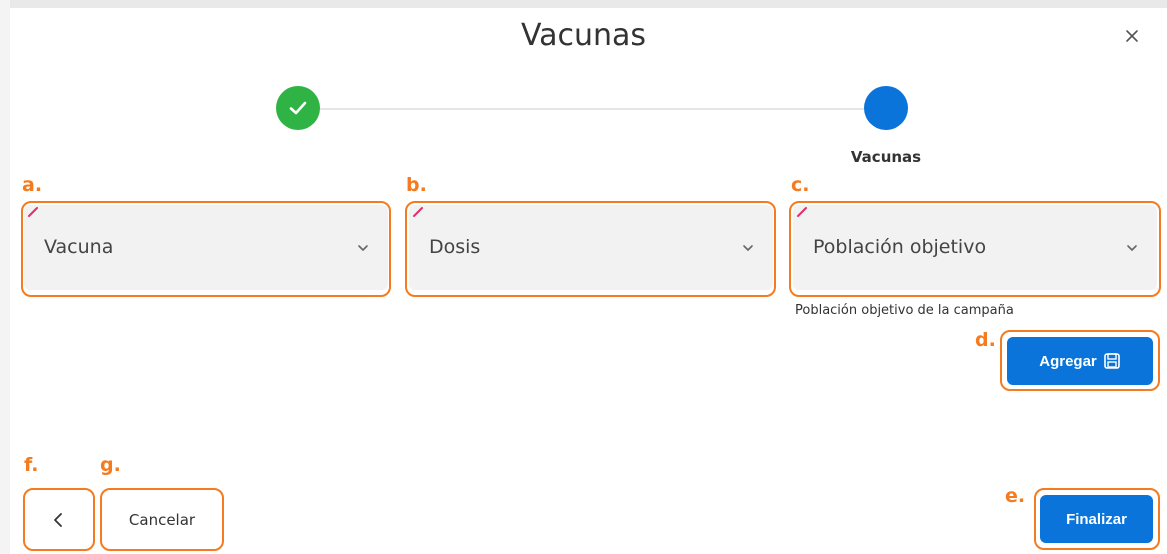  Describe the element at coordinates (904, 310) in the screenshot. I see `poblacion-objetivo-hint: Población objetivo de la campaña` at that location.